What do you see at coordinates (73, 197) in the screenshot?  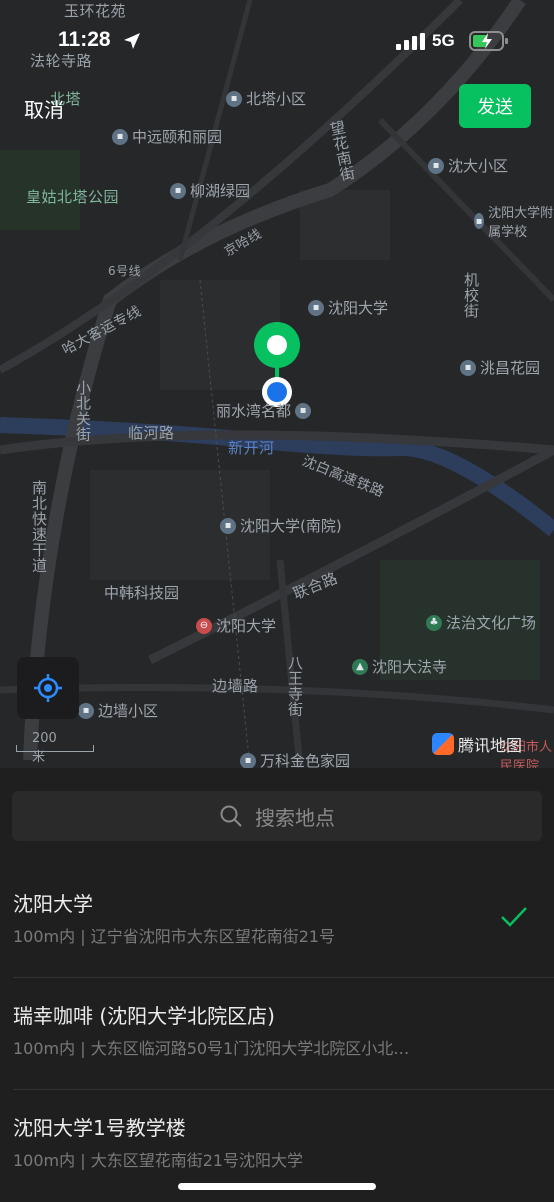 I see `park-label: 皇姑北塔公园` at bounding box center [73, 197].